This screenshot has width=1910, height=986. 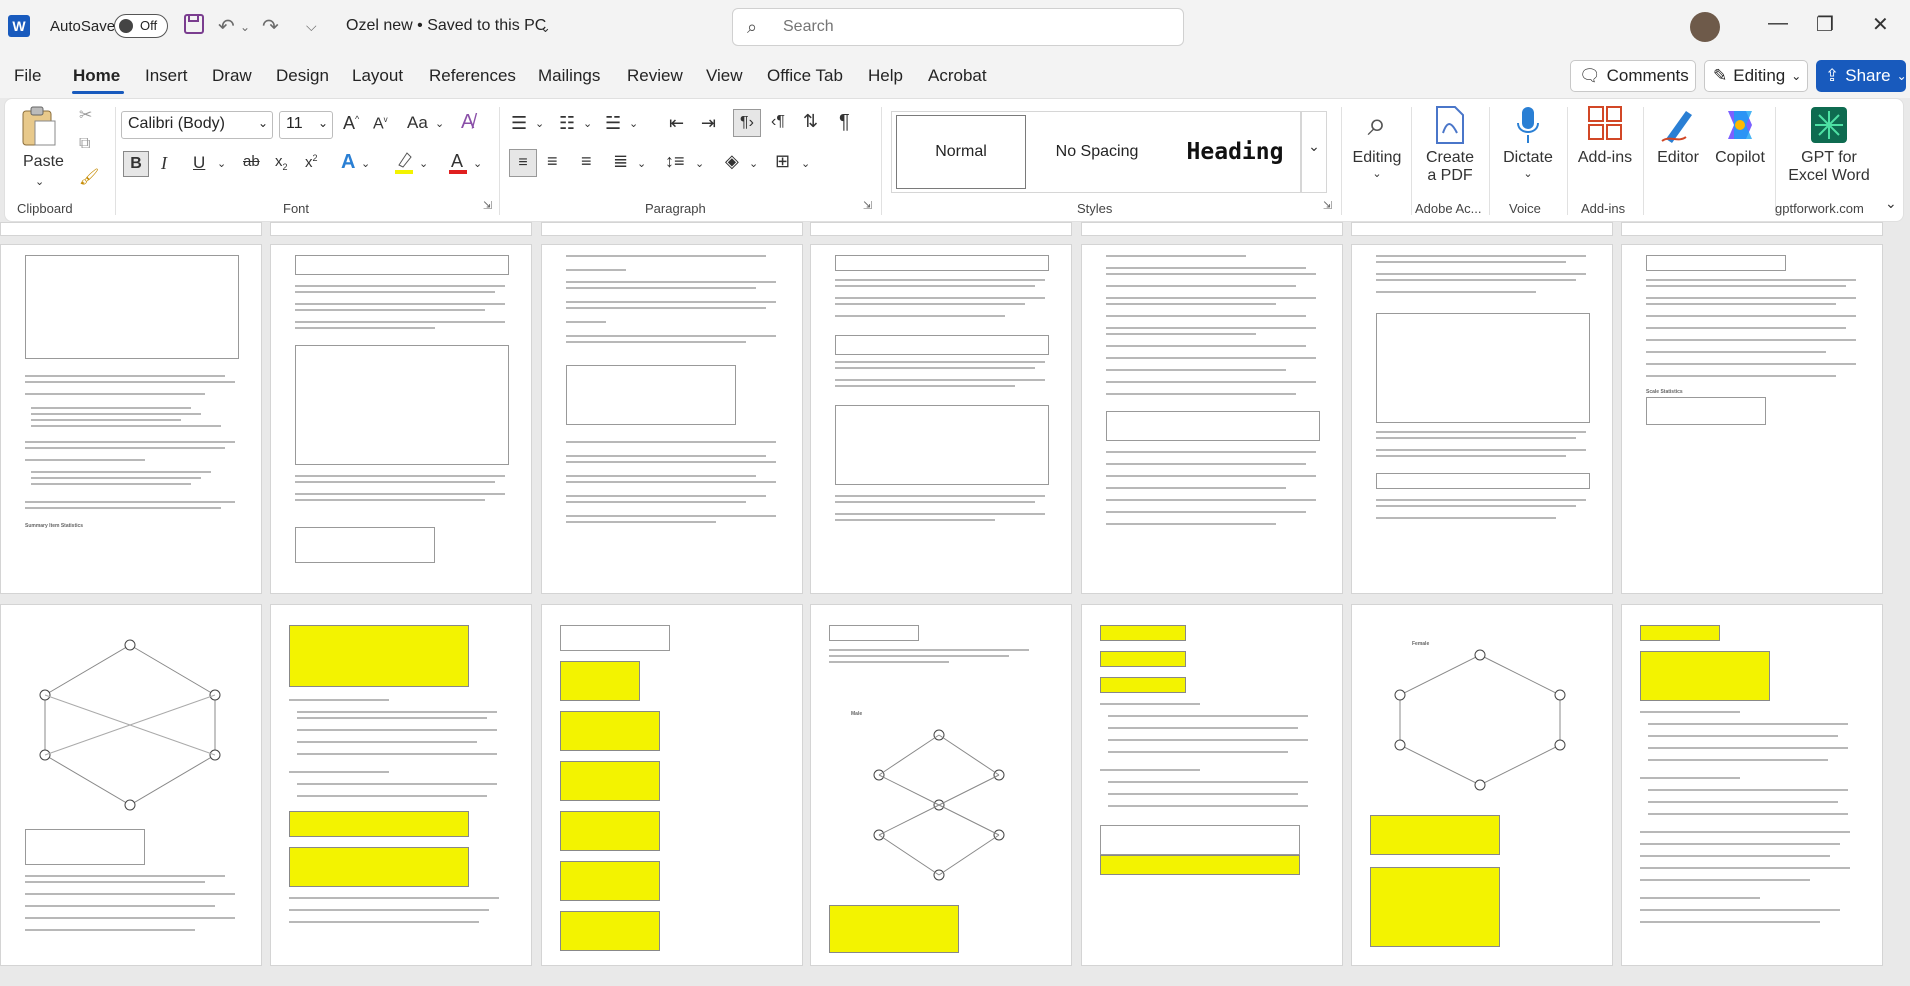 What do you see at coordinates (810, 121) in the screenshot?
I see `sort-icon: ⇅` at bounding box center [810, 121].